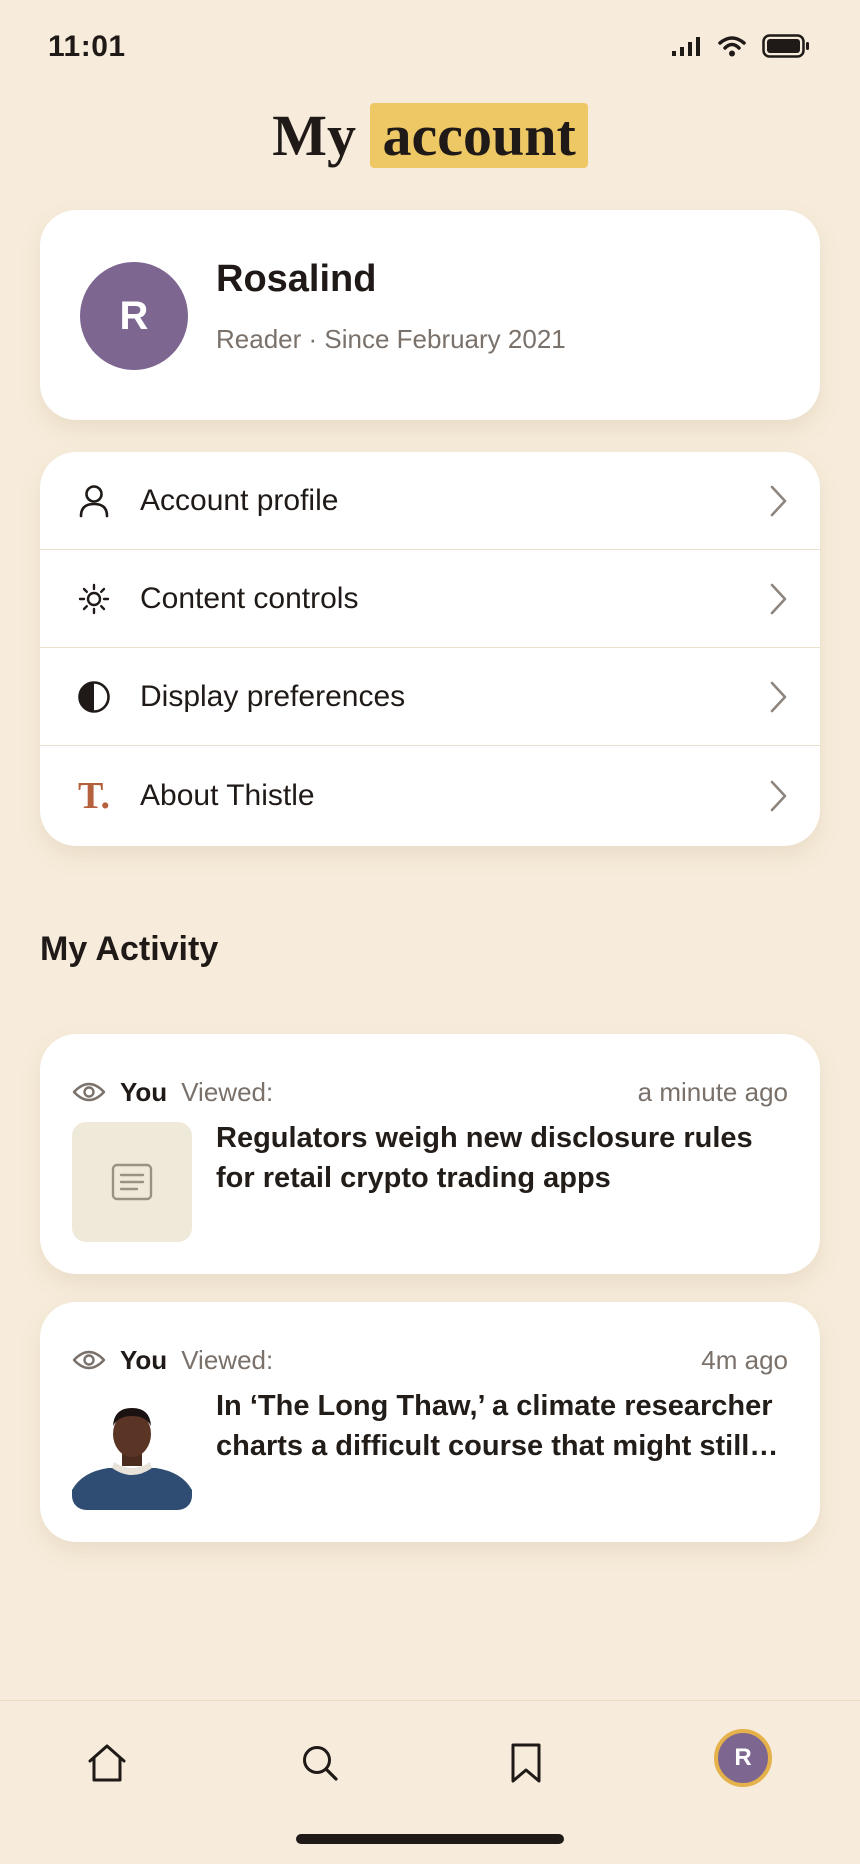  Describe the element at coordinates (94, 697) in the screenshot. I see `contrast-icon` at that location.